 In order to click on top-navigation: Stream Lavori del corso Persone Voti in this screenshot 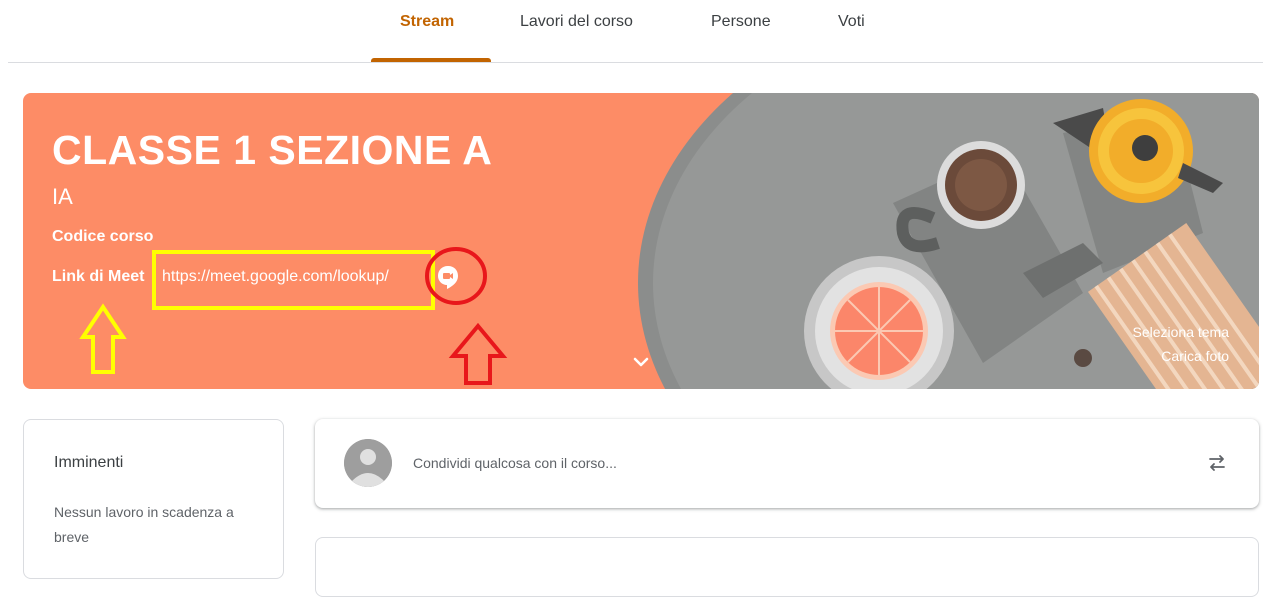, I will do `click(631, 31)`.